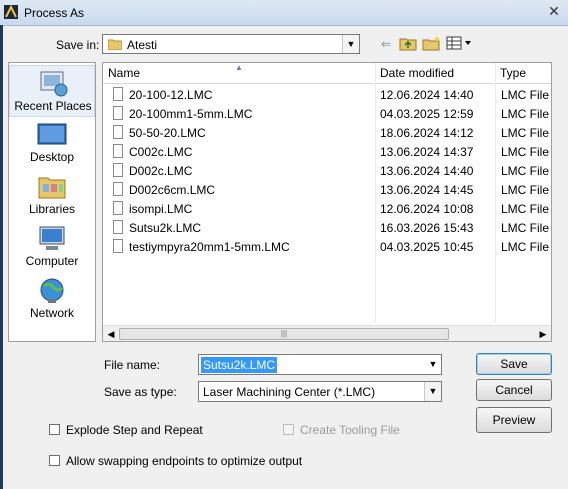  What do you see at coordinates (165, 228) in the screenshot?
I see `file-name: Sutsu2k.LMC` at bounding box center [165, 228].